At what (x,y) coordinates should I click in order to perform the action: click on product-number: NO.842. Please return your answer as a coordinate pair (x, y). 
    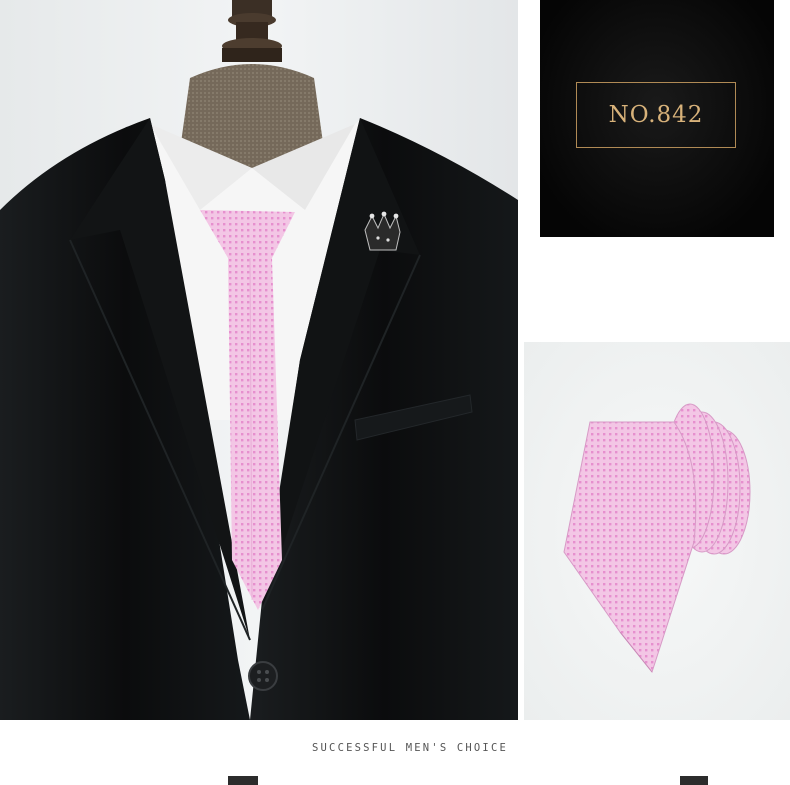
    Looking at the image, I should click on (656, 115).